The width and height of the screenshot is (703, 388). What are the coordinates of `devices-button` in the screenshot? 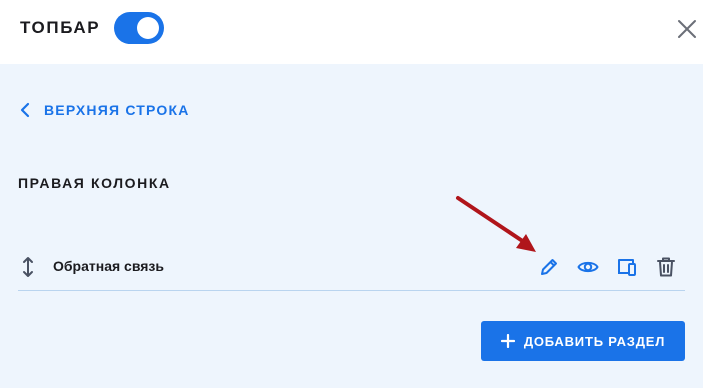 It's located at (627, 267).